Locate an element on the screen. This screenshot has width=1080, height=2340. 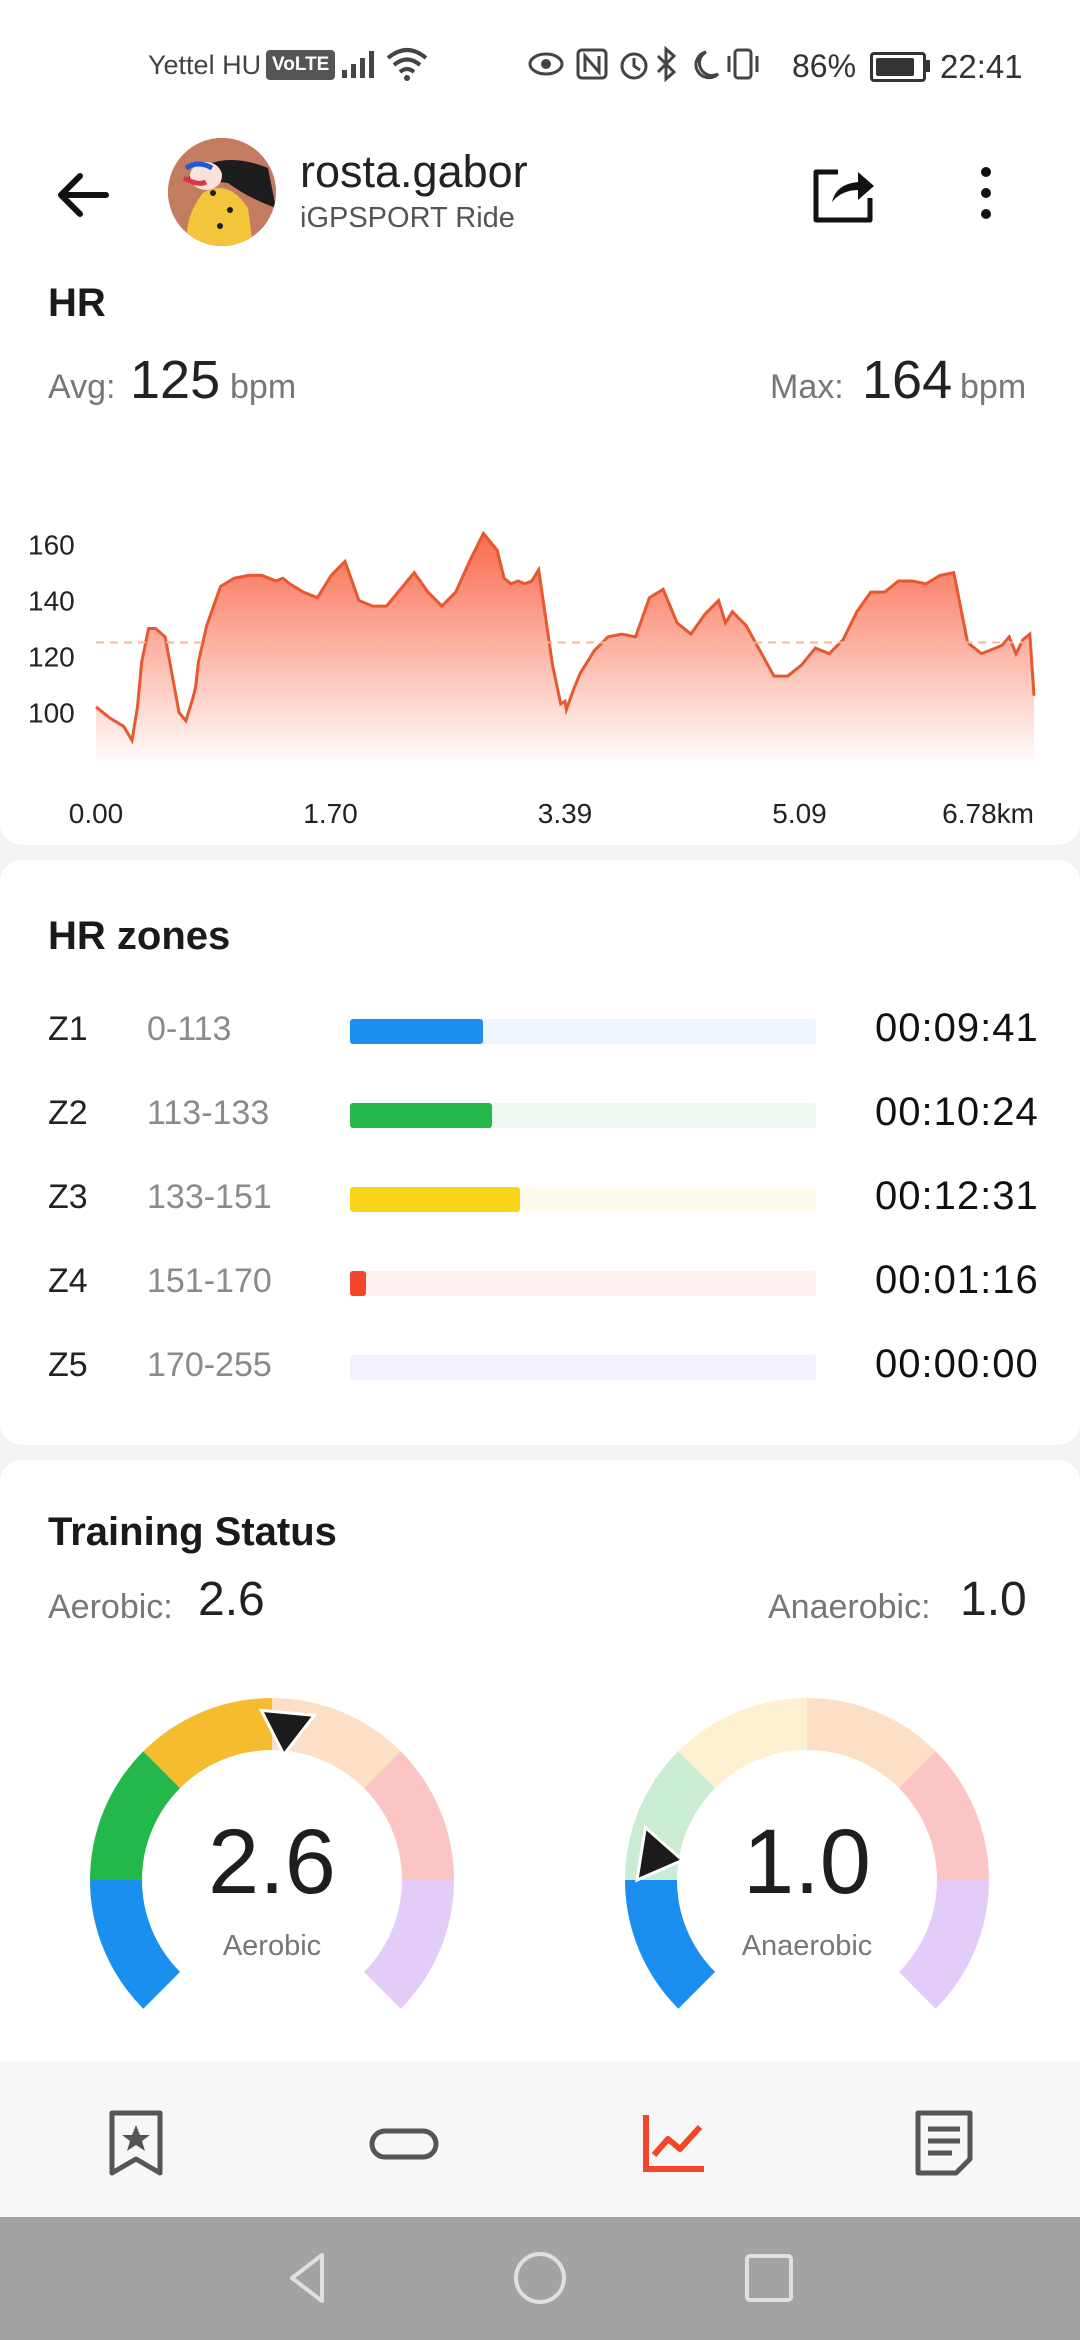
y-tick-label: 120 is located at coordinates (51, 656).